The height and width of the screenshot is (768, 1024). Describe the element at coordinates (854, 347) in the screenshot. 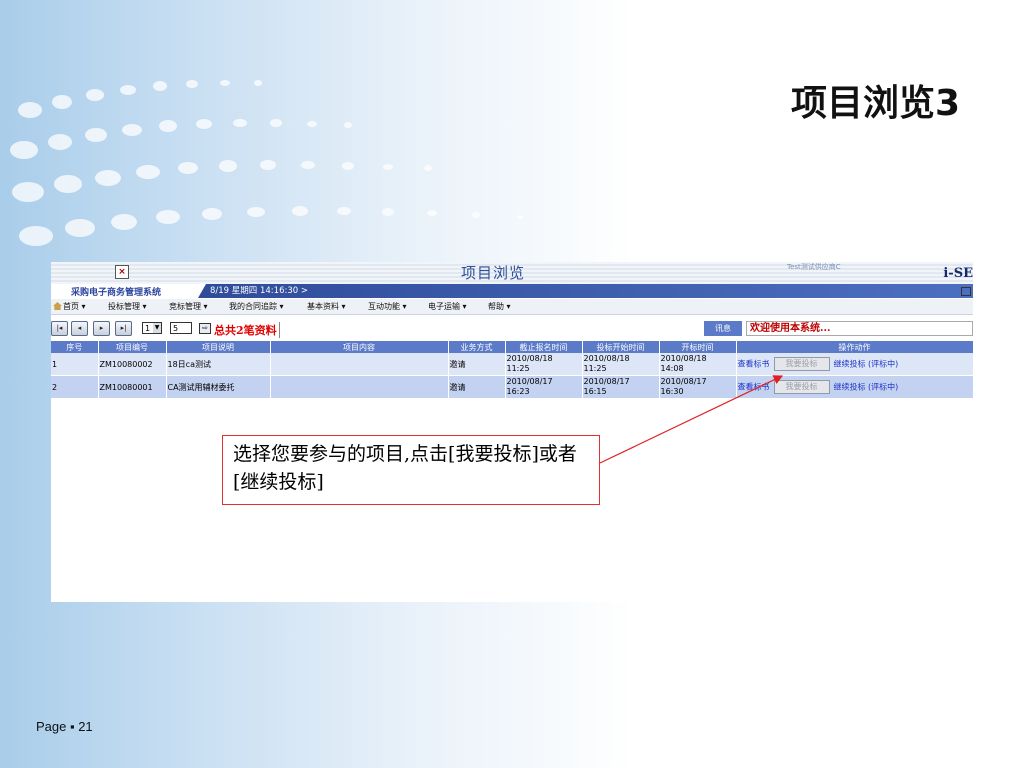

I see `col-header-actions: 操作动作` at that location.